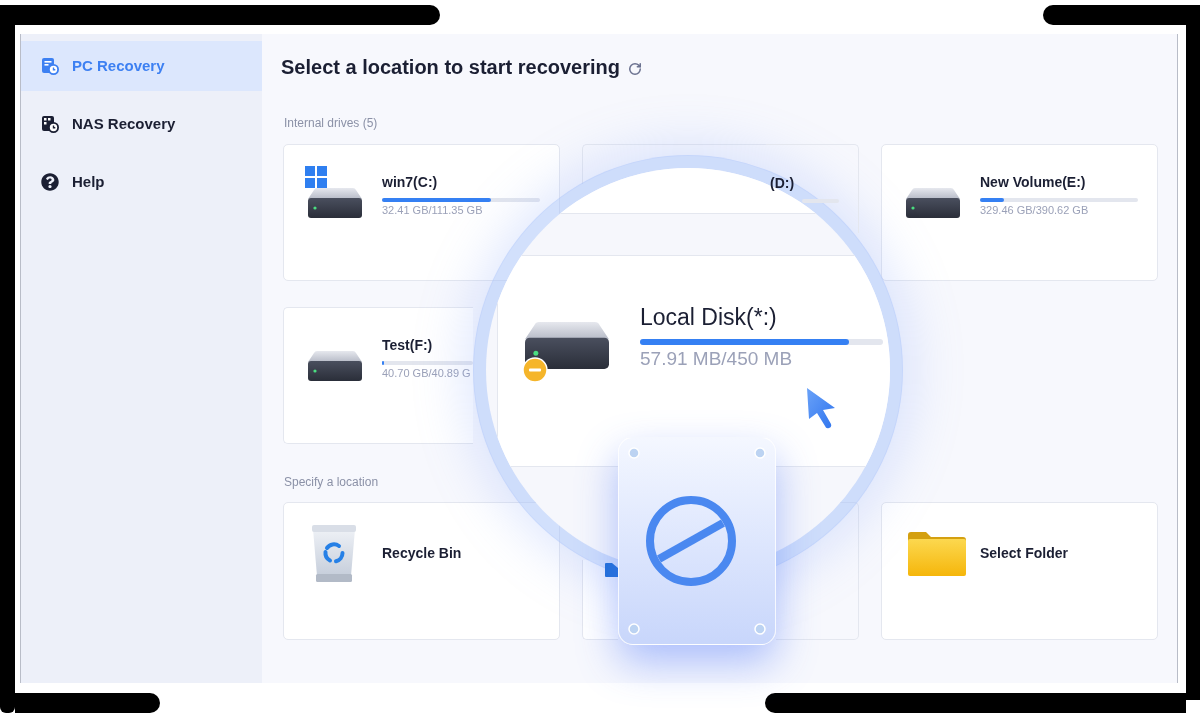 The height and width of the screenshot is (720, 1200). What do you see at coordinates (50, 124) in the screenshot?
I see `server-restore-icon` at bounding box center [50, 124].